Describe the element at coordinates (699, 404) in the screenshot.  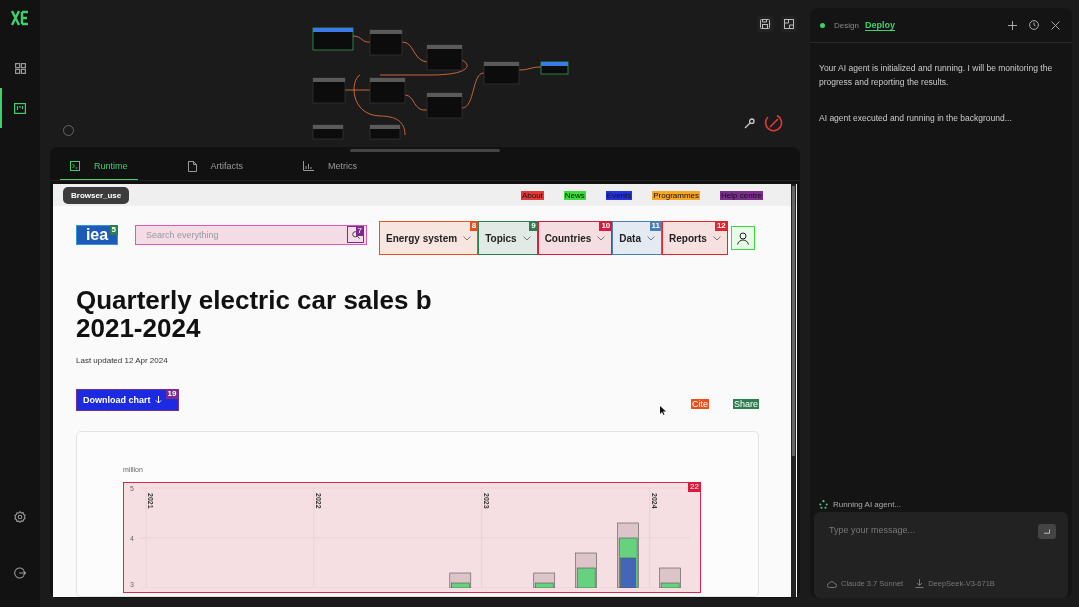
I see `action-link: Cite` at that location.